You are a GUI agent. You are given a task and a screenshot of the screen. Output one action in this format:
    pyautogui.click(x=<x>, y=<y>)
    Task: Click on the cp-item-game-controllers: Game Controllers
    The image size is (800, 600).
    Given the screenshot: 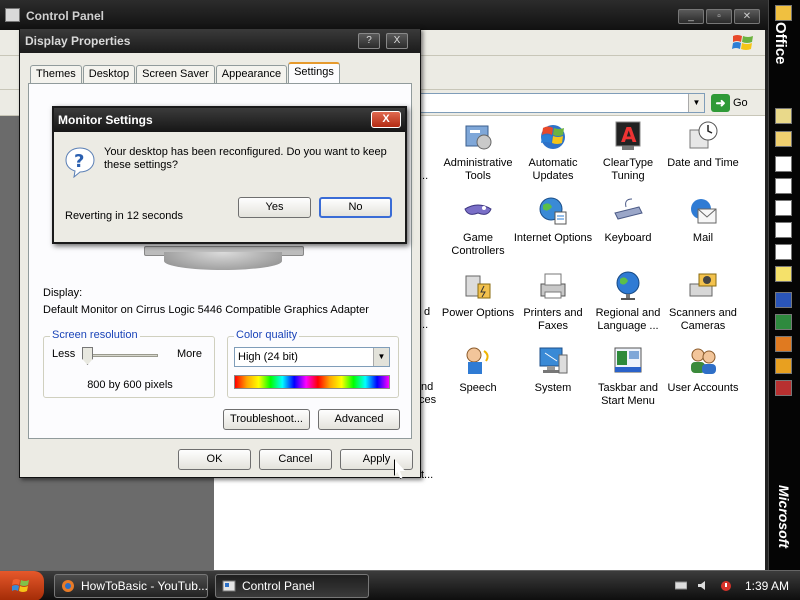 What is the action you would take?
    pyautogui.click(x=478, y=230)
    